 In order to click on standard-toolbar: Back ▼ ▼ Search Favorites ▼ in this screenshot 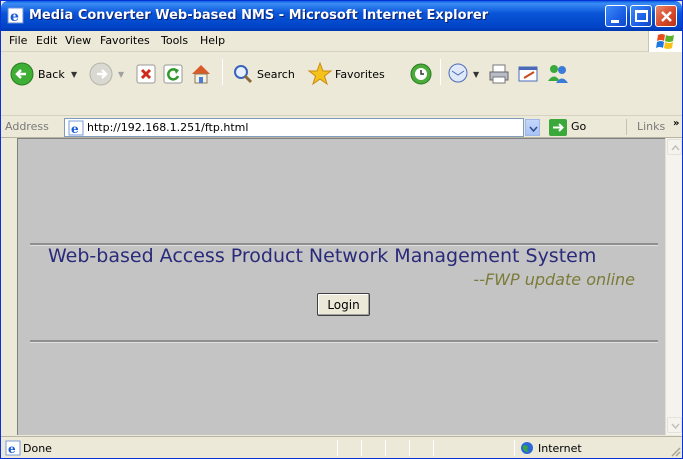, I will do `click(341, 84)`.